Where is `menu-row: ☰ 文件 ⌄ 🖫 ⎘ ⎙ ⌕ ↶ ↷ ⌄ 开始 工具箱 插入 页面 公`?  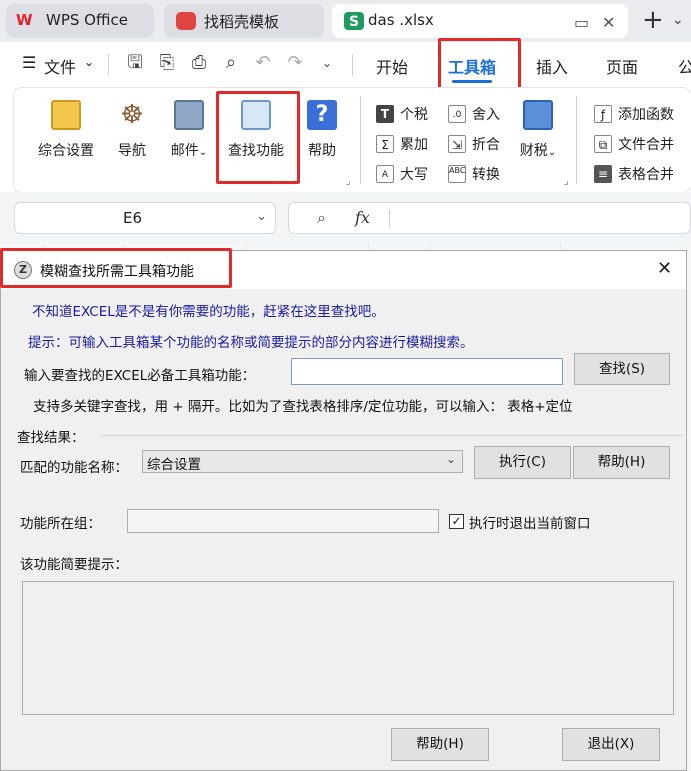 menu-row: ☰ 文件 ⌄ 🖫 ⎘ ⎙ ⌕ ↶ ↷ ⌄ 开始 工具箱 插入 页面 公 is located at coordinates (345, 65).